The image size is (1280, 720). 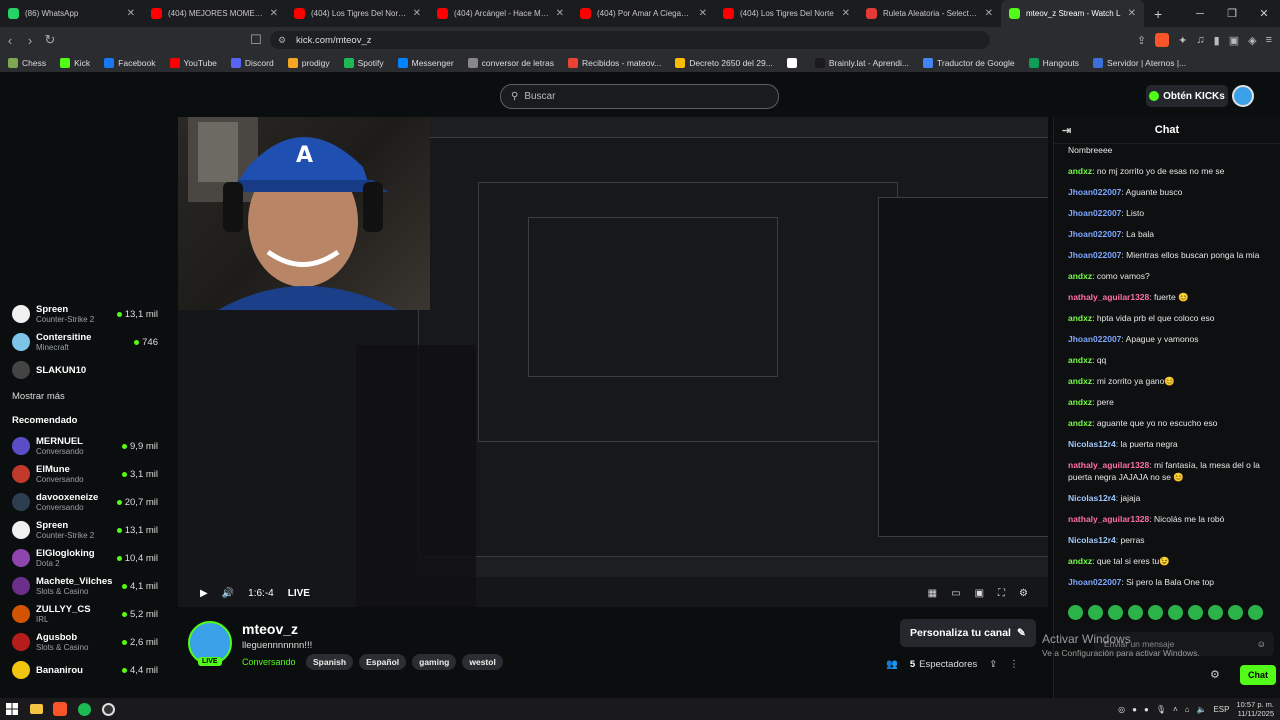 I want to click on stream-tag: gaming, so click(x=434, y=662).